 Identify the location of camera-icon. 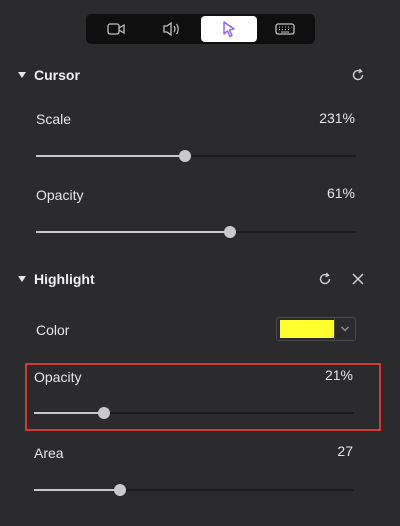
(116, 29).